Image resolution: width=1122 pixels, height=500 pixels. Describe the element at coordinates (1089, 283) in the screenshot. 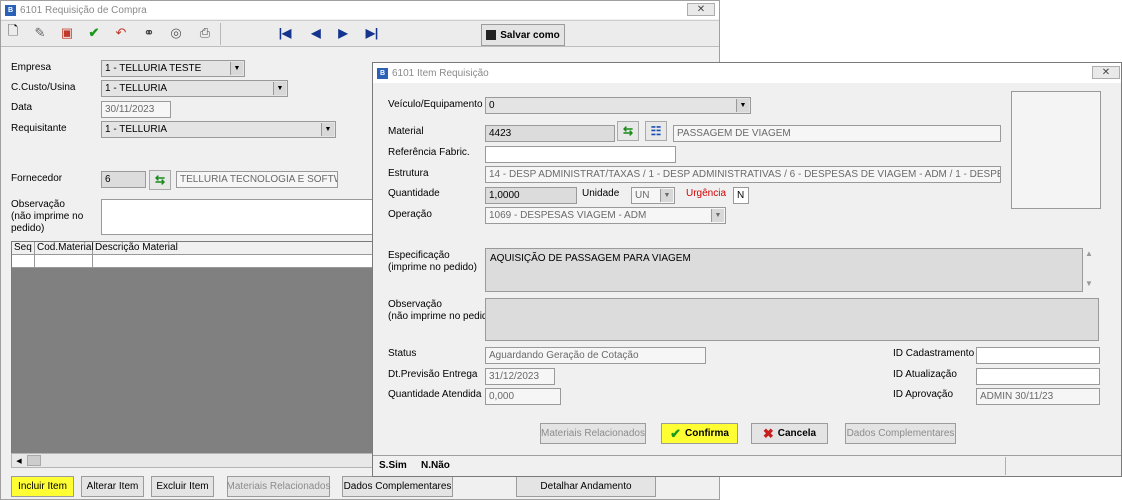

I see `scroll-down-icon: ▼` at that location.